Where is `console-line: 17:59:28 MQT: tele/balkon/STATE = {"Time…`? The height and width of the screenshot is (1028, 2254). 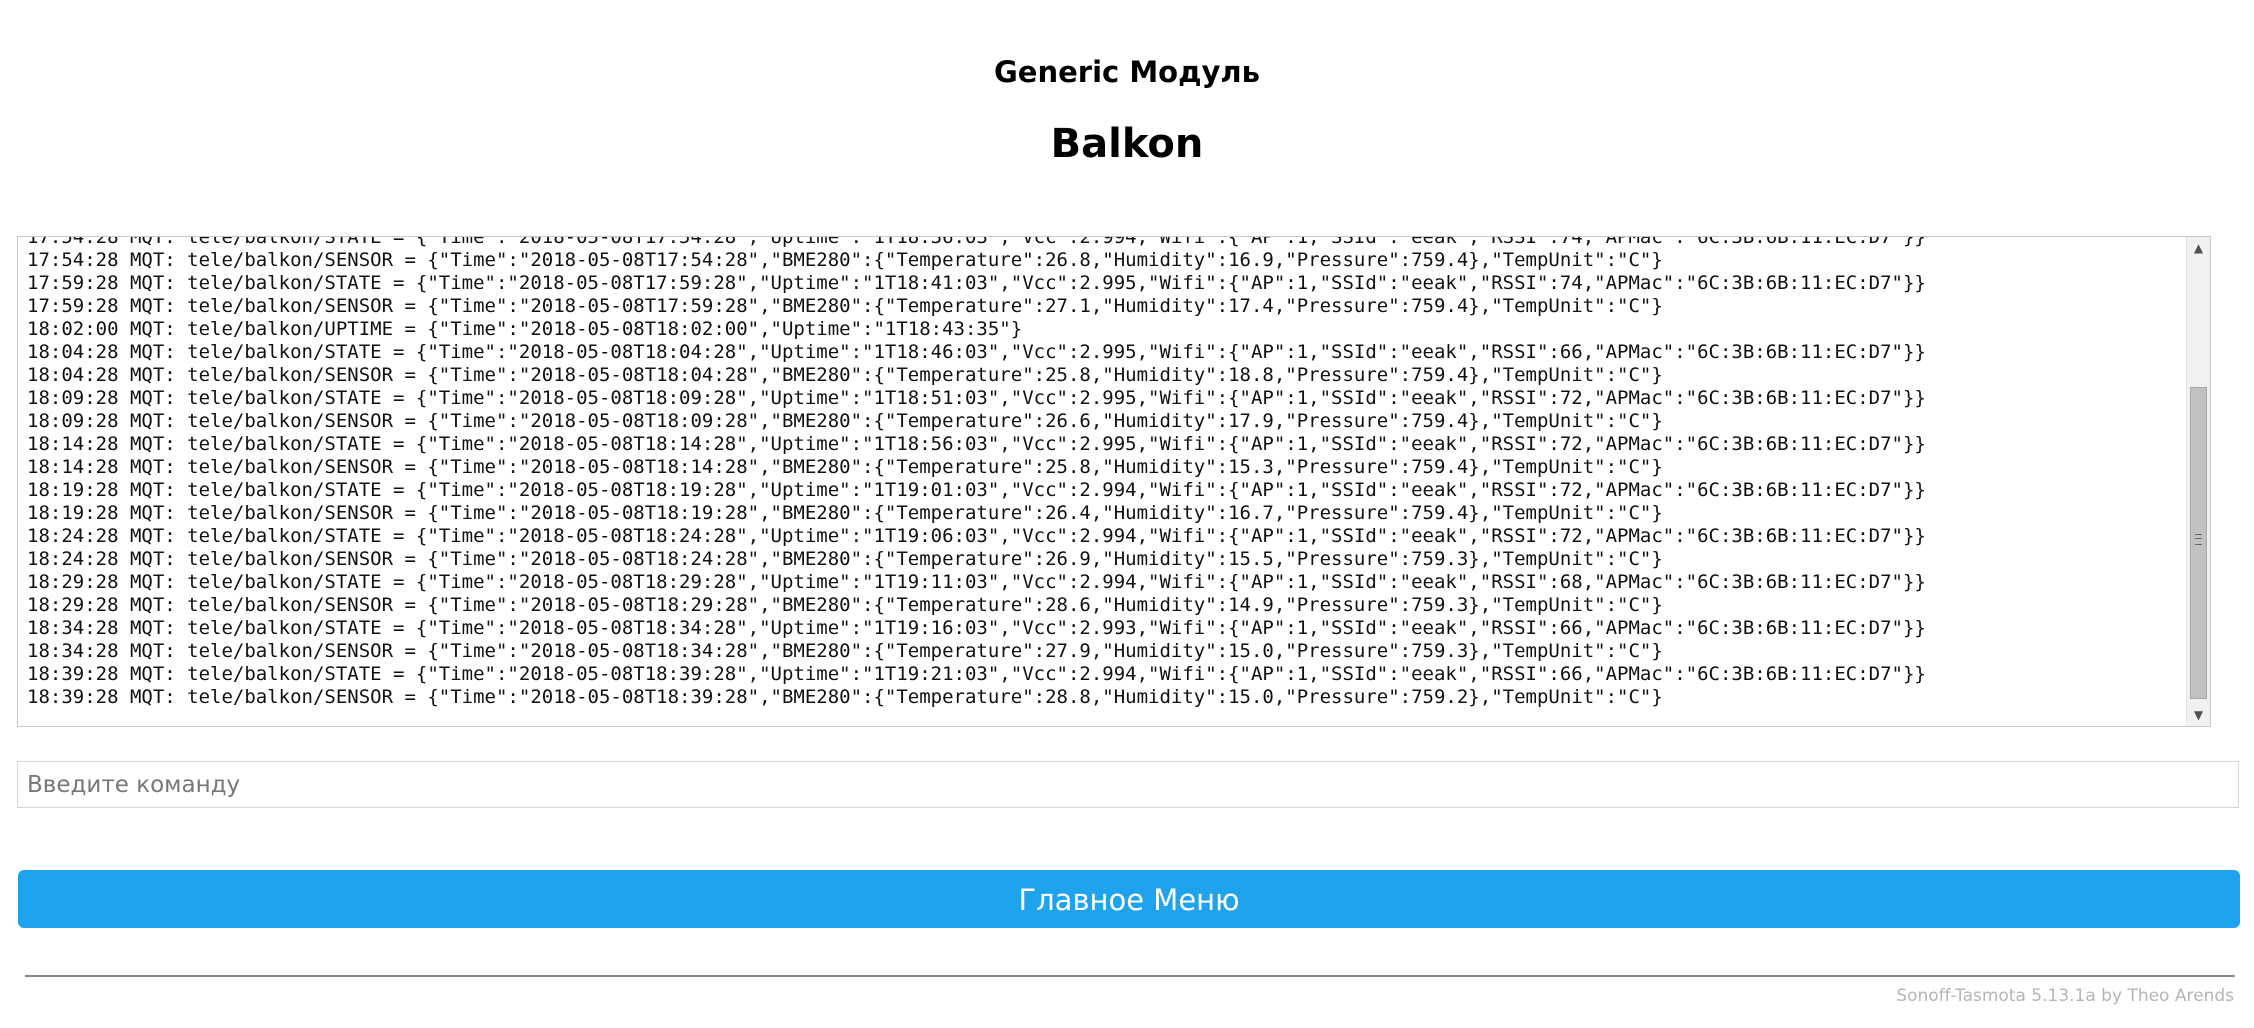
console-line: 17:59:28 MQT: tele/balkon/STATE = {"Time… is located at coordinates (976, 283).